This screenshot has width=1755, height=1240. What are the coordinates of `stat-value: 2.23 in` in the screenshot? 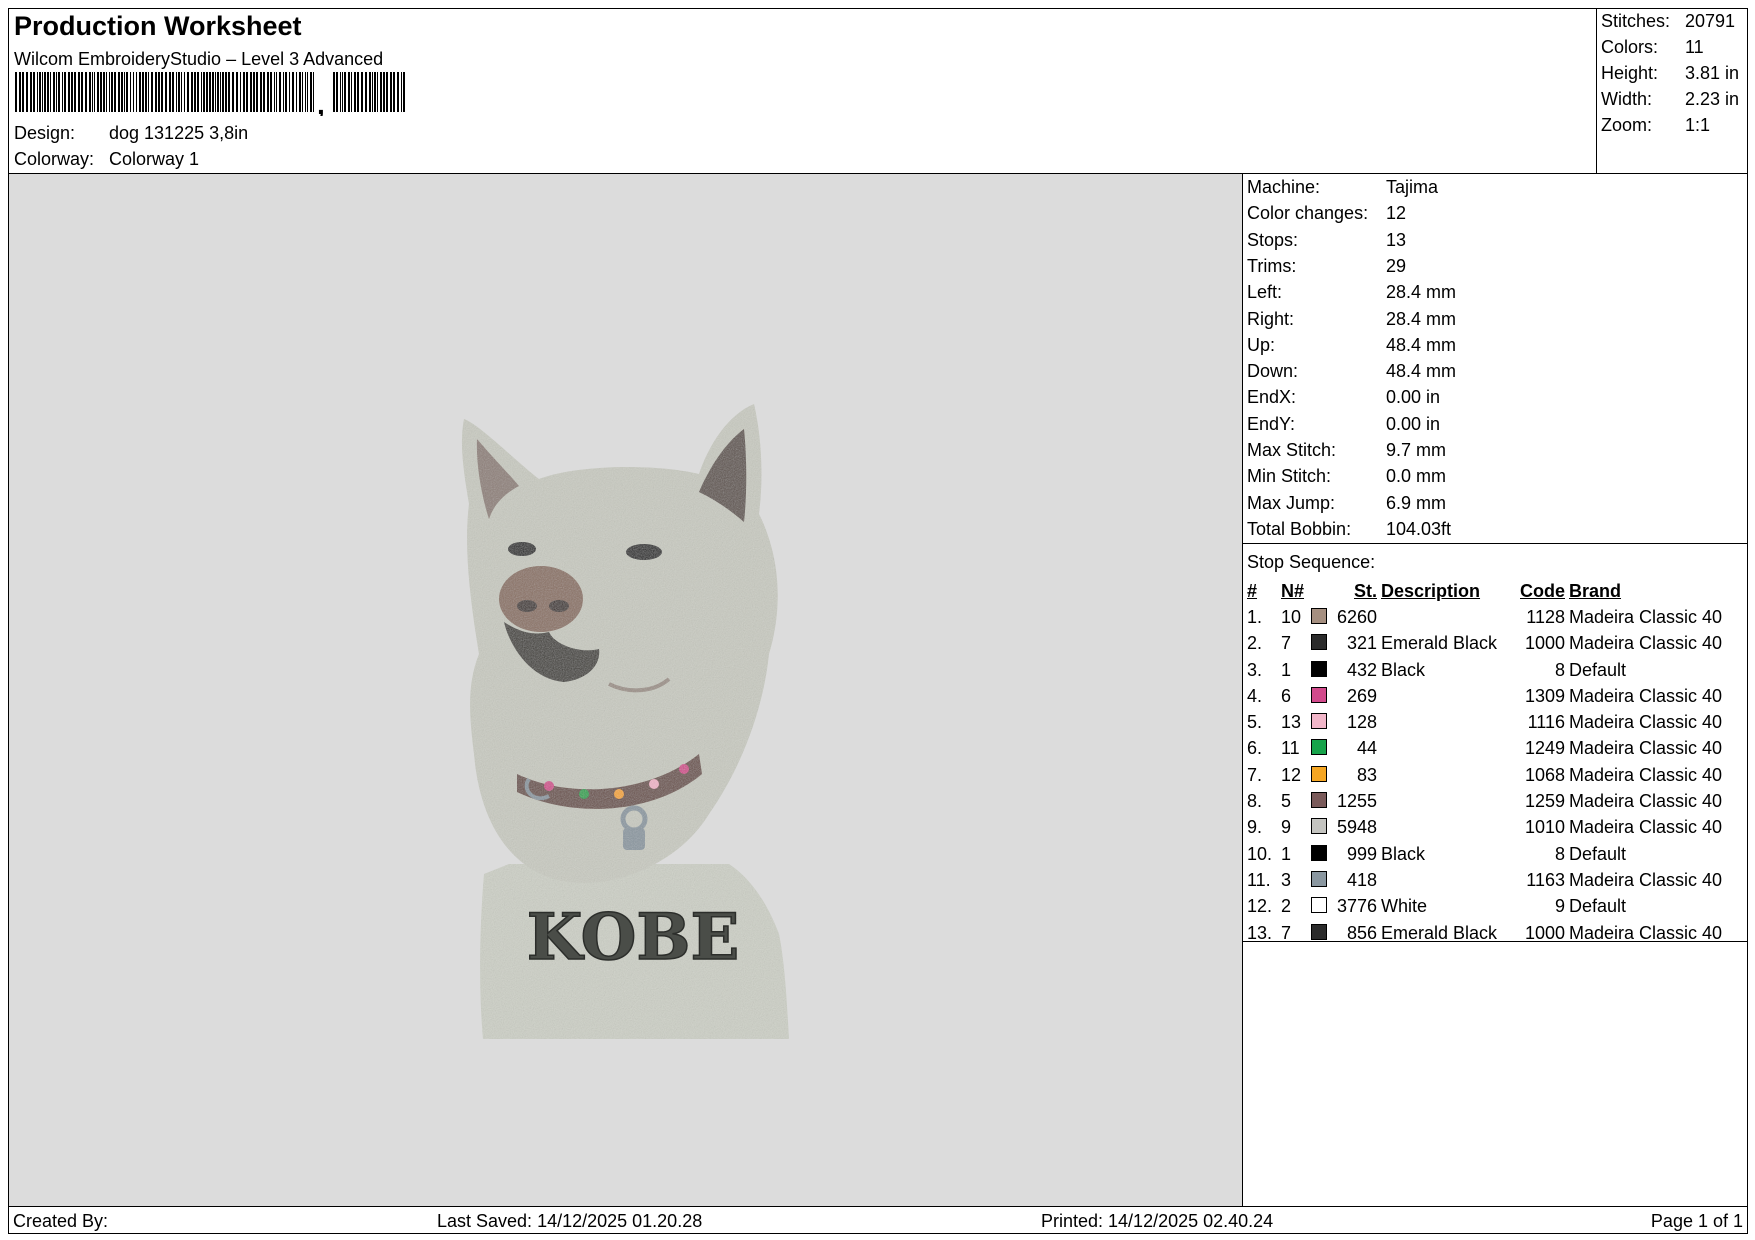 It's located at (1712, 99).